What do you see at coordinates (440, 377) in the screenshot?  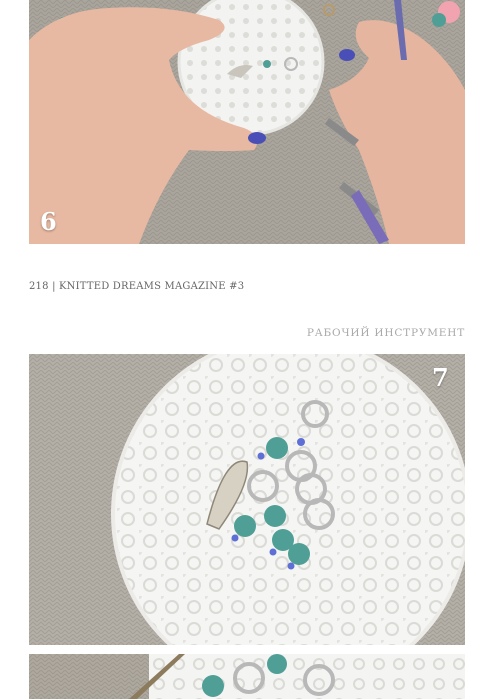 I see `step-number-7: 7` at bounding box center [440, 377].